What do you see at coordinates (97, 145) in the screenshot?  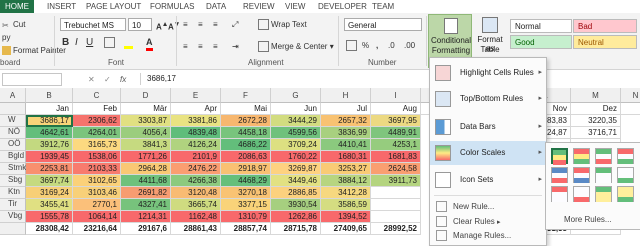 I see `data-cell: 3165,73` at bounding box center [97, 145].